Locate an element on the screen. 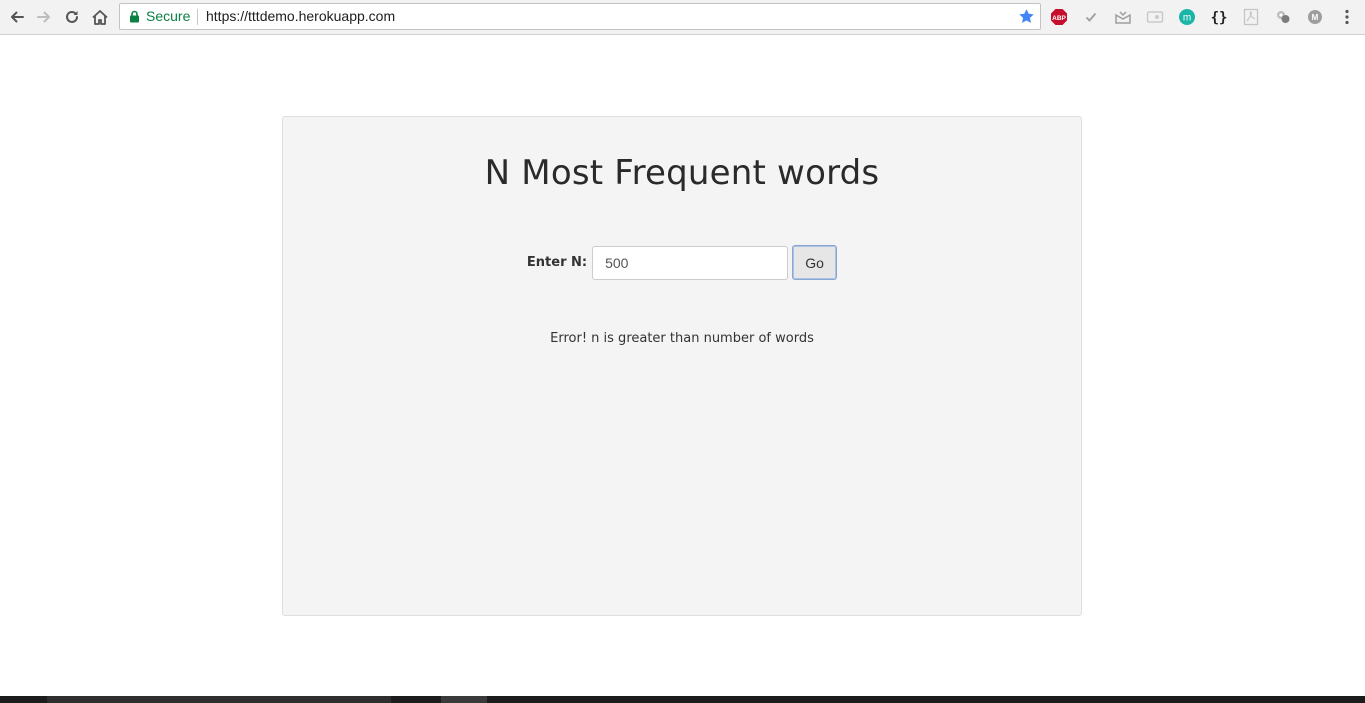  n-label: Enter N: is located at coordinates (557, 262).